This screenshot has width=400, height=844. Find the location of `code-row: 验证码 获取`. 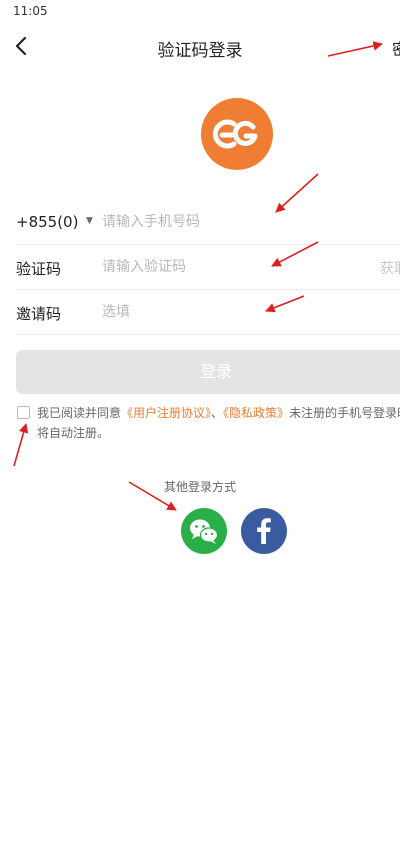

code-row: 验证码 获取 is located at coordinates (208, 267).